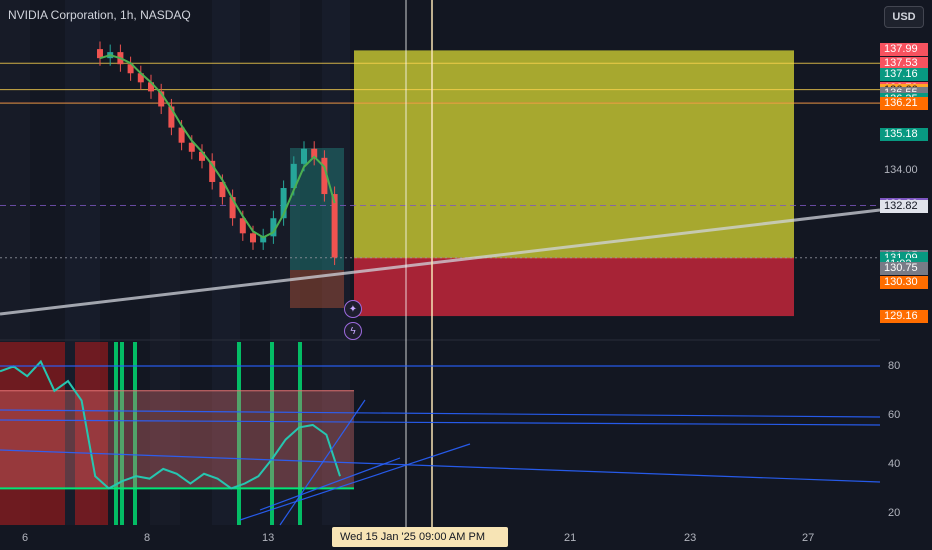  What do you see at coordinates (99, 15) in the screenshot?
I see `symbol-title: NVIDIA Corporation, 1h, NASDAQ` at bounding box center [99, 15].